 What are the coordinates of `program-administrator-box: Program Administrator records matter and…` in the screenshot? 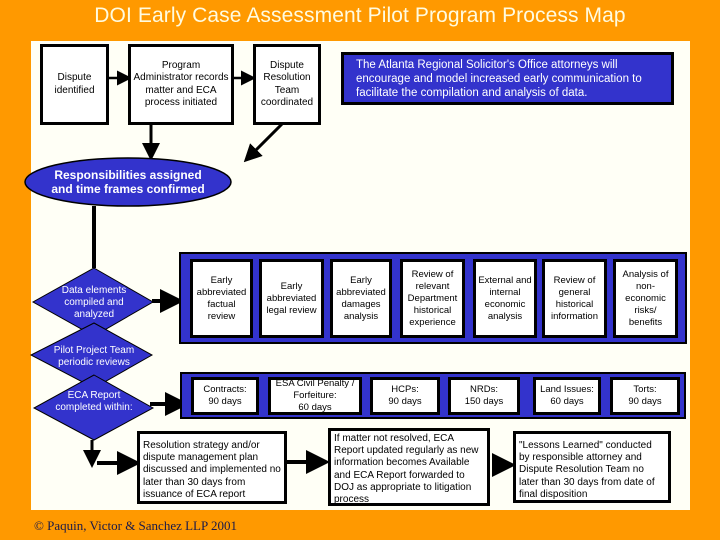 It's located at (181, 84).